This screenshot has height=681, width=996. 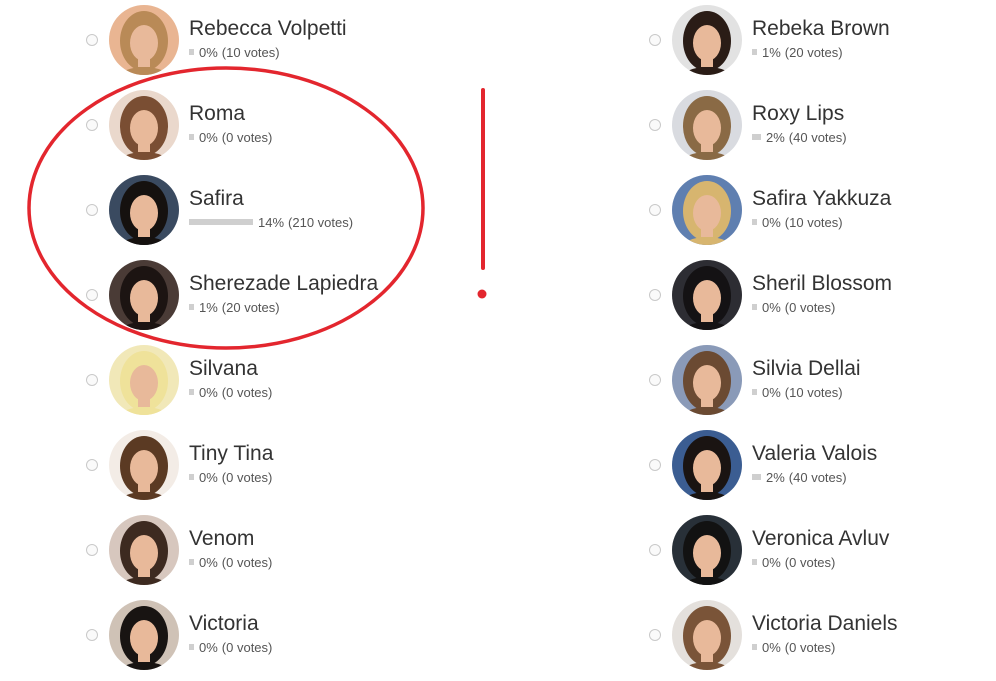 What do you see at coordinates (294, 127) in the screenshot?
I see `poll-option-roma: Roma 0% (0 votes)` at bounding box center [294, 127].